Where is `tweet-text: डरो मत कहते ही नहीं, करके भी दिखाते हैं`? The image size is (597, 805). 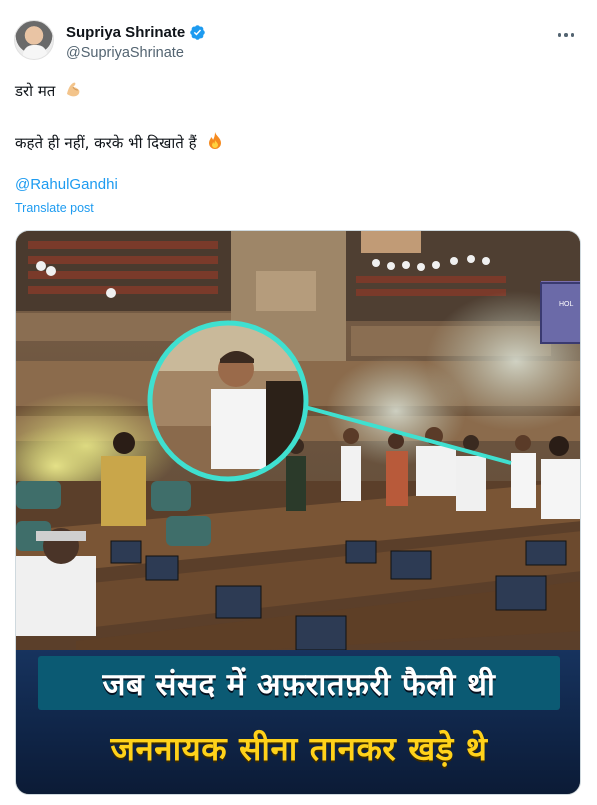
tweet-text: डरो मत कहते ही नहीं, करके भी दिखाते हैं is located at coordinates (295, 115).